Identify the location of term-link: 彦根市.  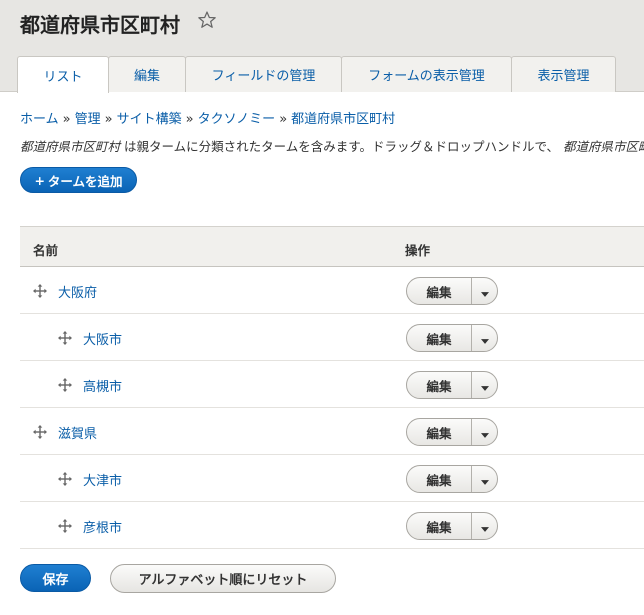
(102, 526).